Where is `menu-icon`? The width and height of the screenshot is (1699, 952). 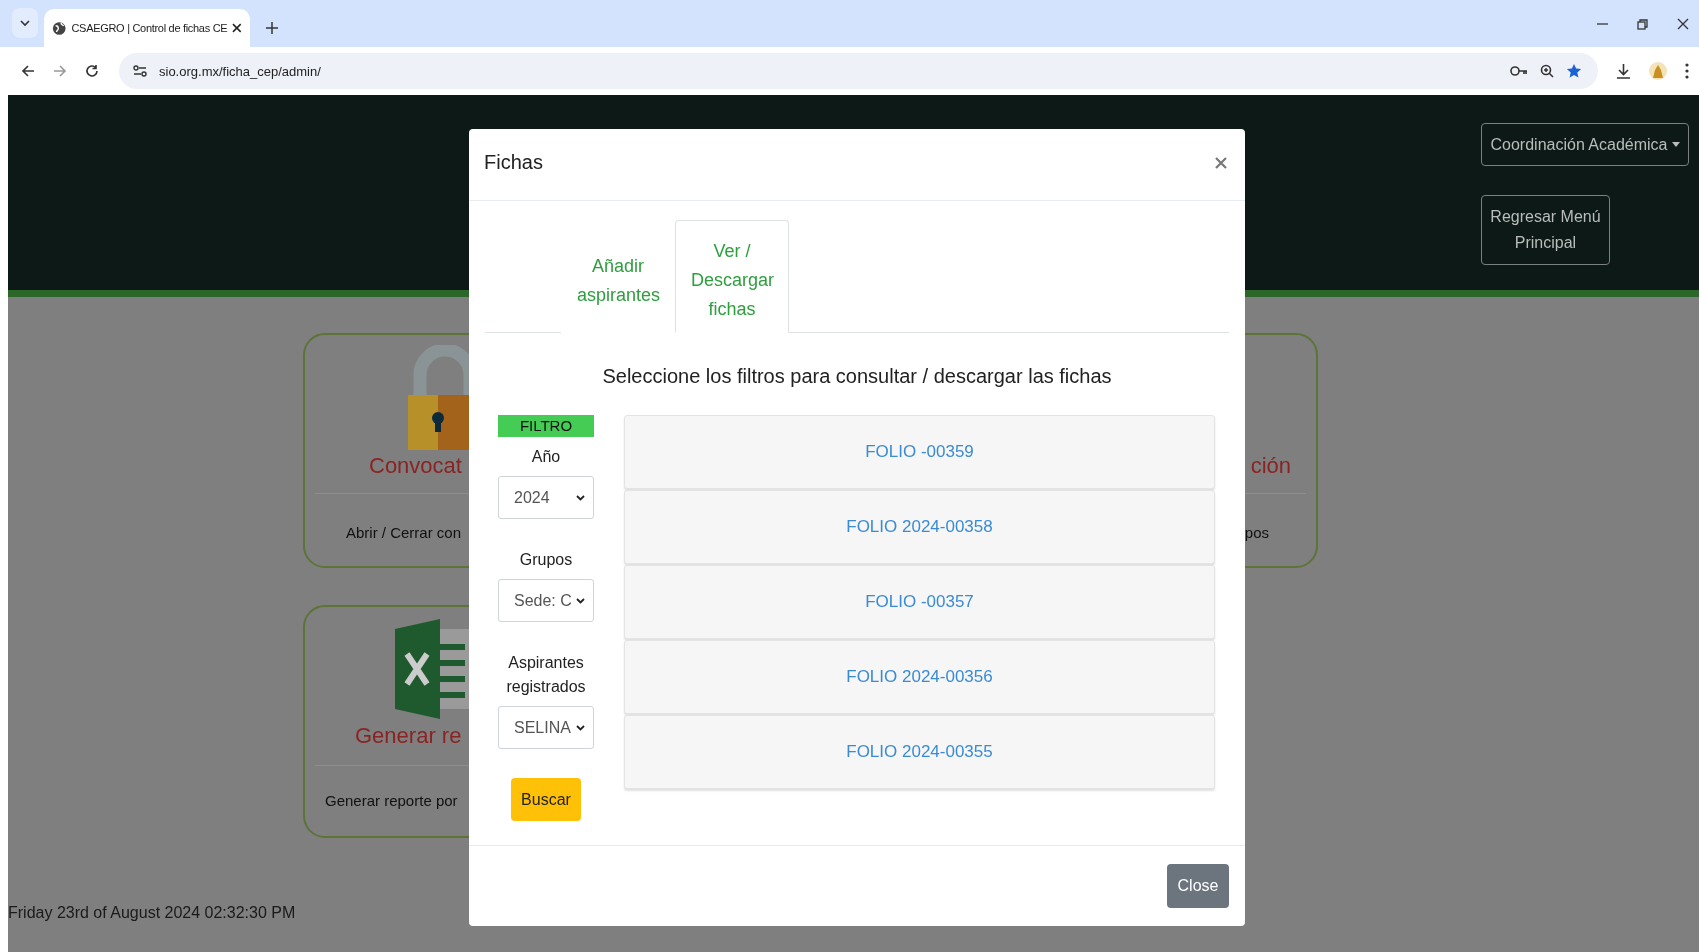 menu-icon is located at coordinates (1687, 71).